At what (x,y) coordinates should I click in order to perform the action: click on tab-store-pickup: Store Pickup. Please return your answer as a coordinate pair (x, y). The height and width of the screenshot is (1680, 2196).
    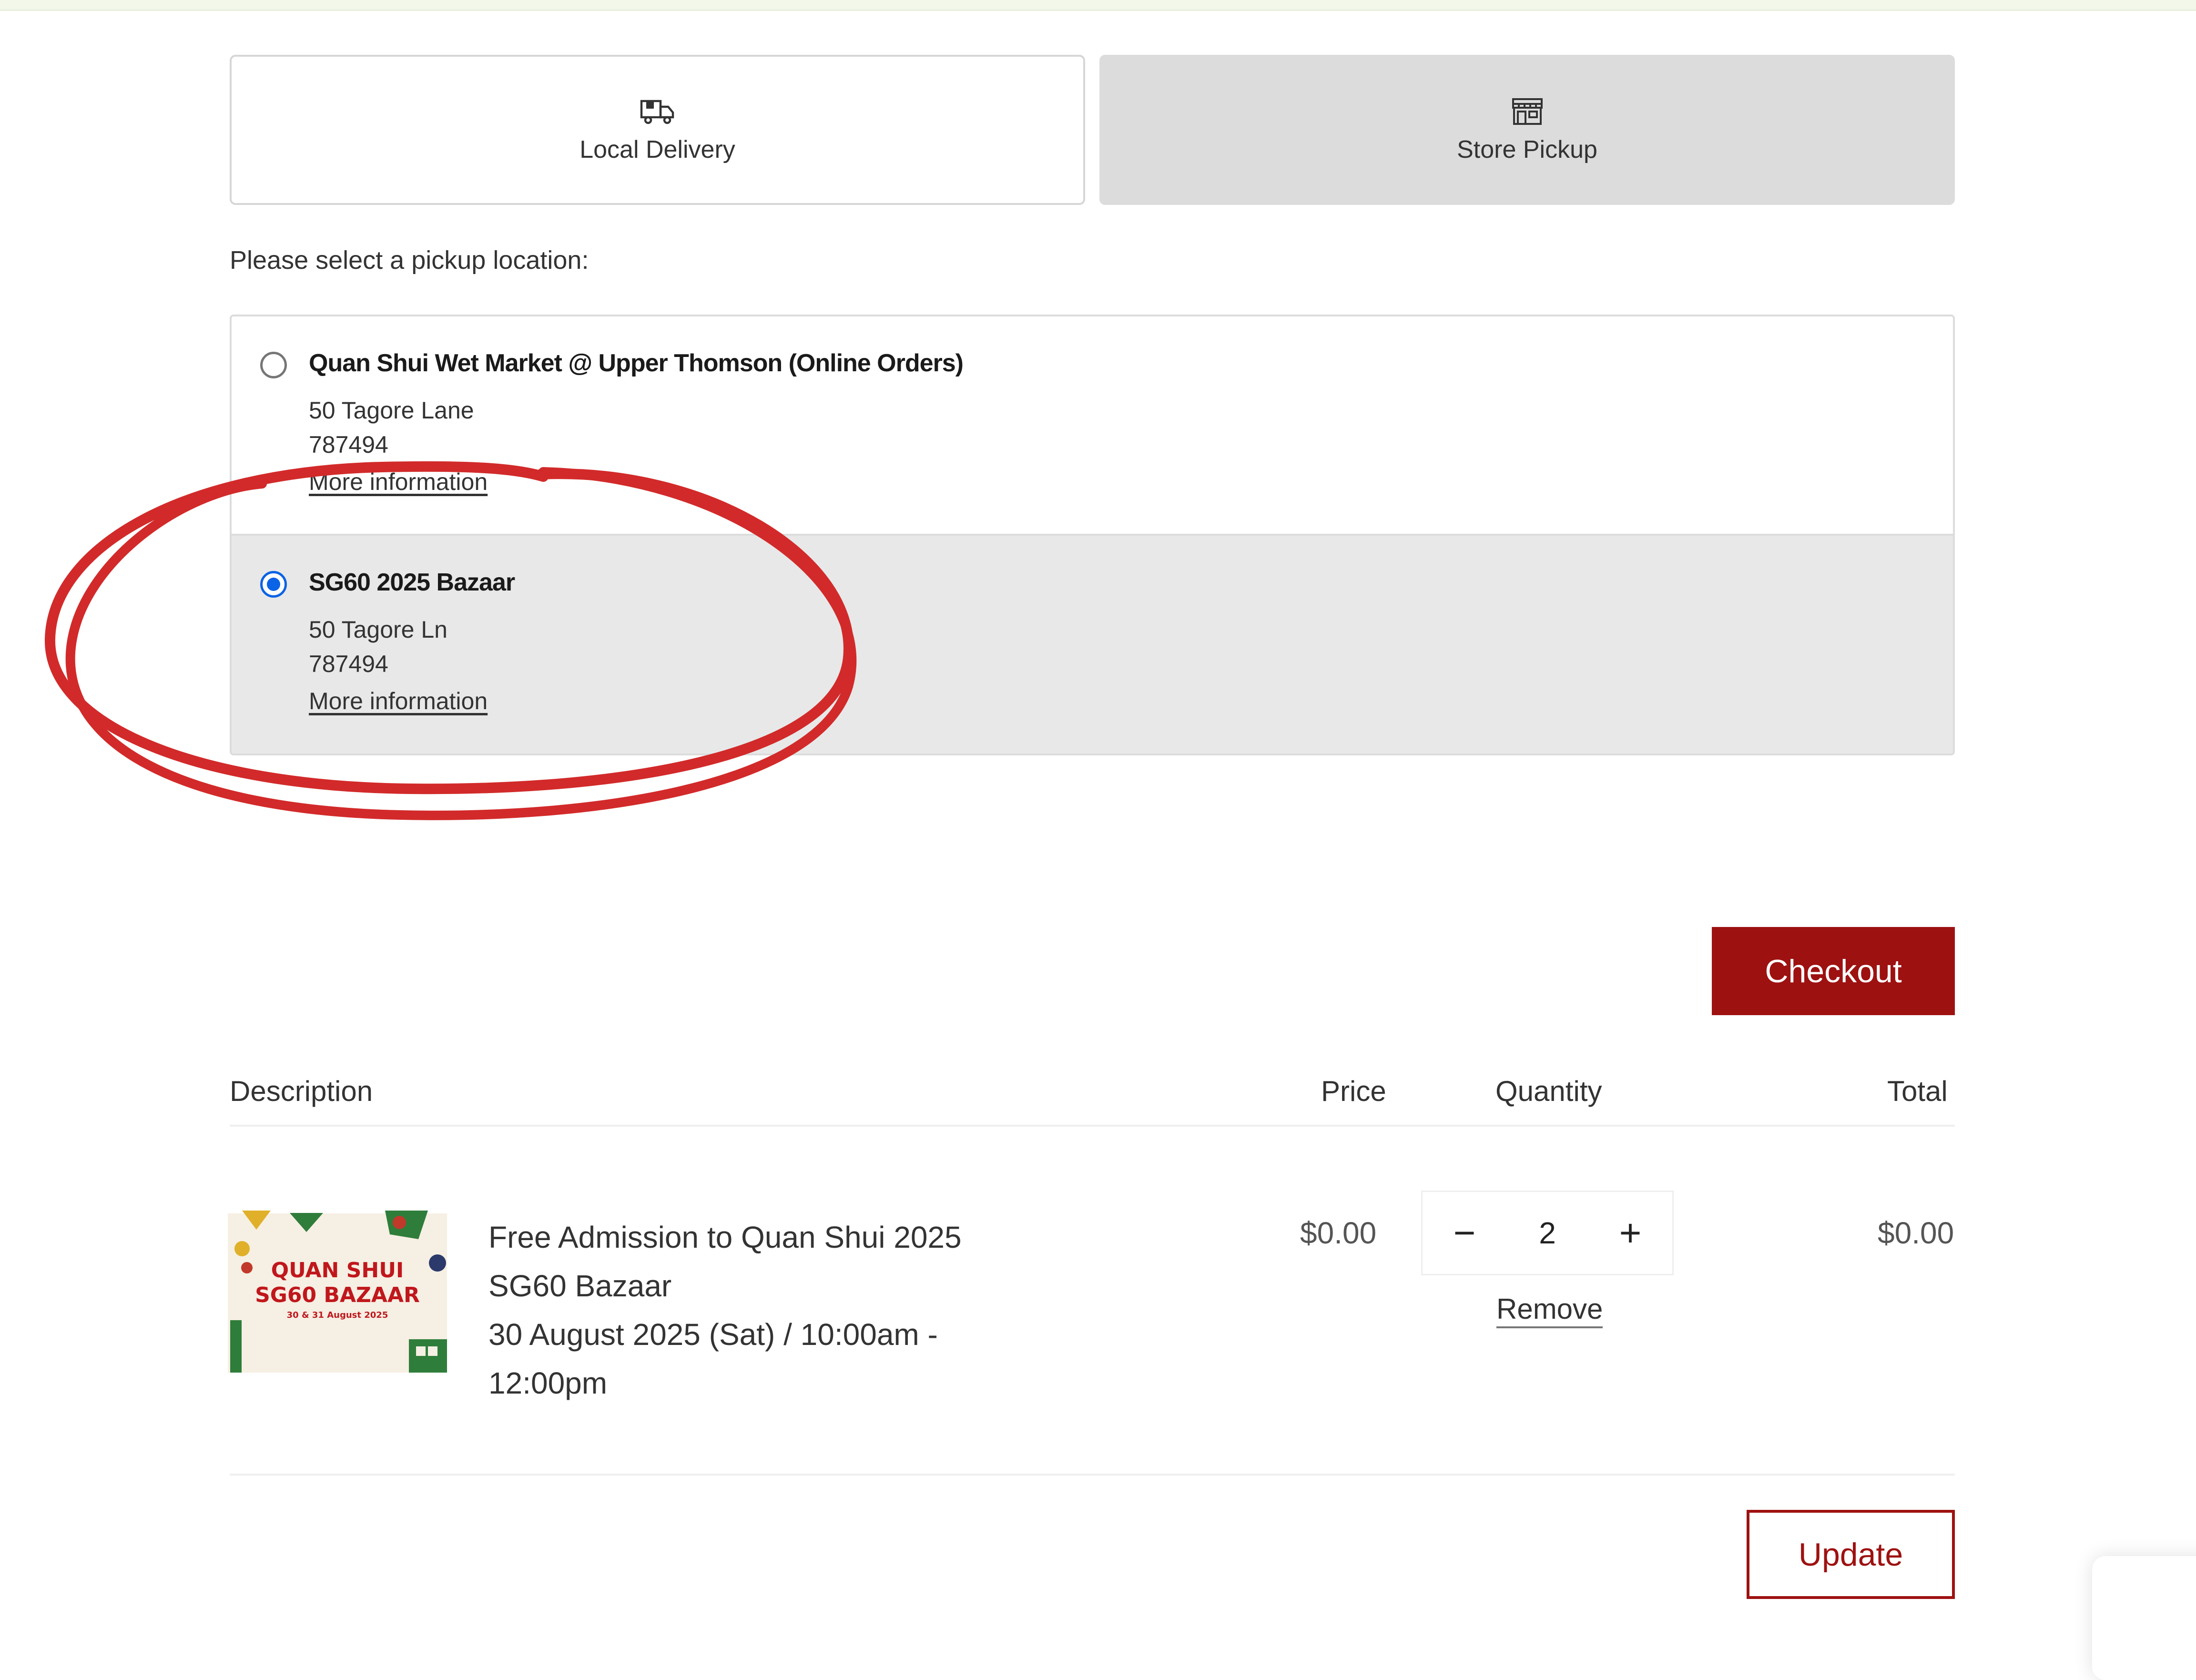
    Looking at the image, I should click on (1527, 130).